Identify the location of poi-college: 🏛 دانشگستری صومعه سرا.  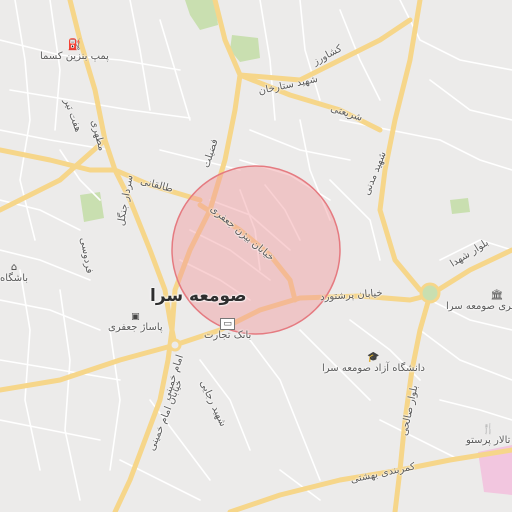
(479, 301).